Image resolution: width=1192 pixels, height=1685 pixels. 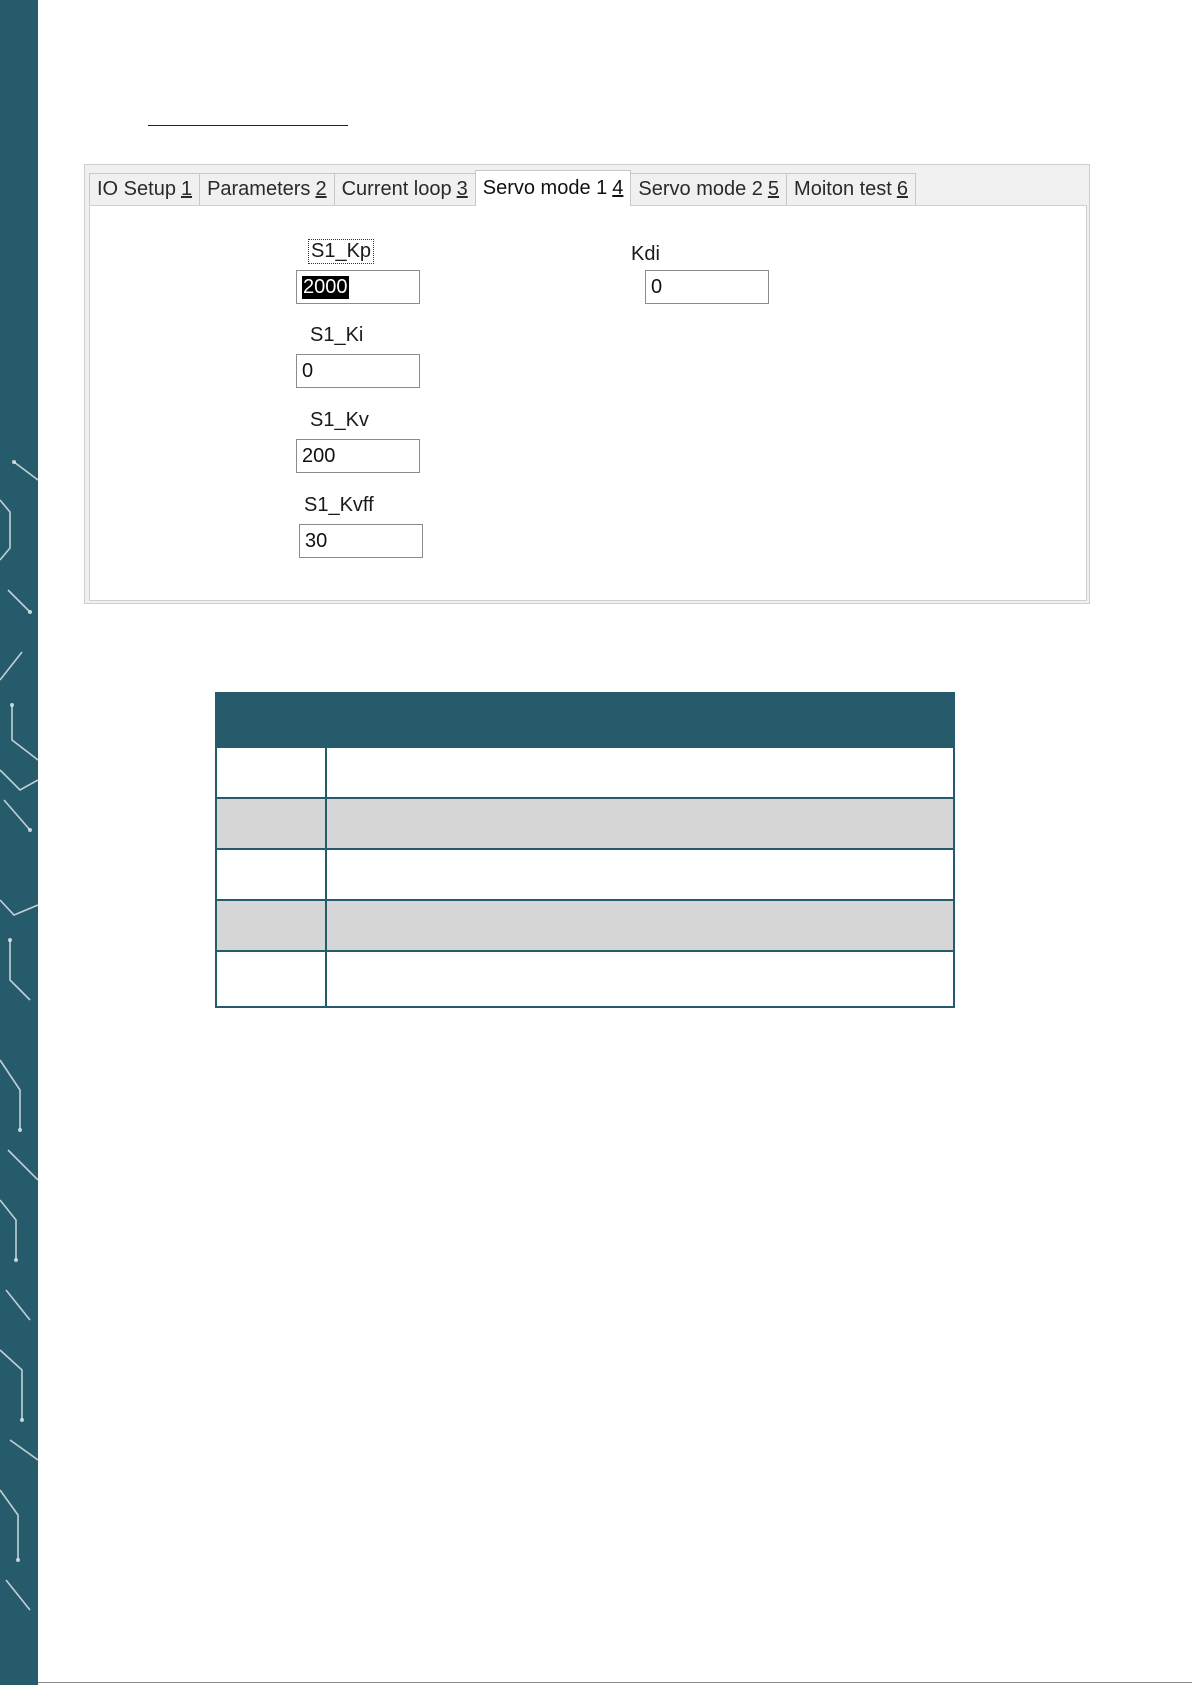 I want to click on s1-kp-value: 2000, so click(x=325, y=287).